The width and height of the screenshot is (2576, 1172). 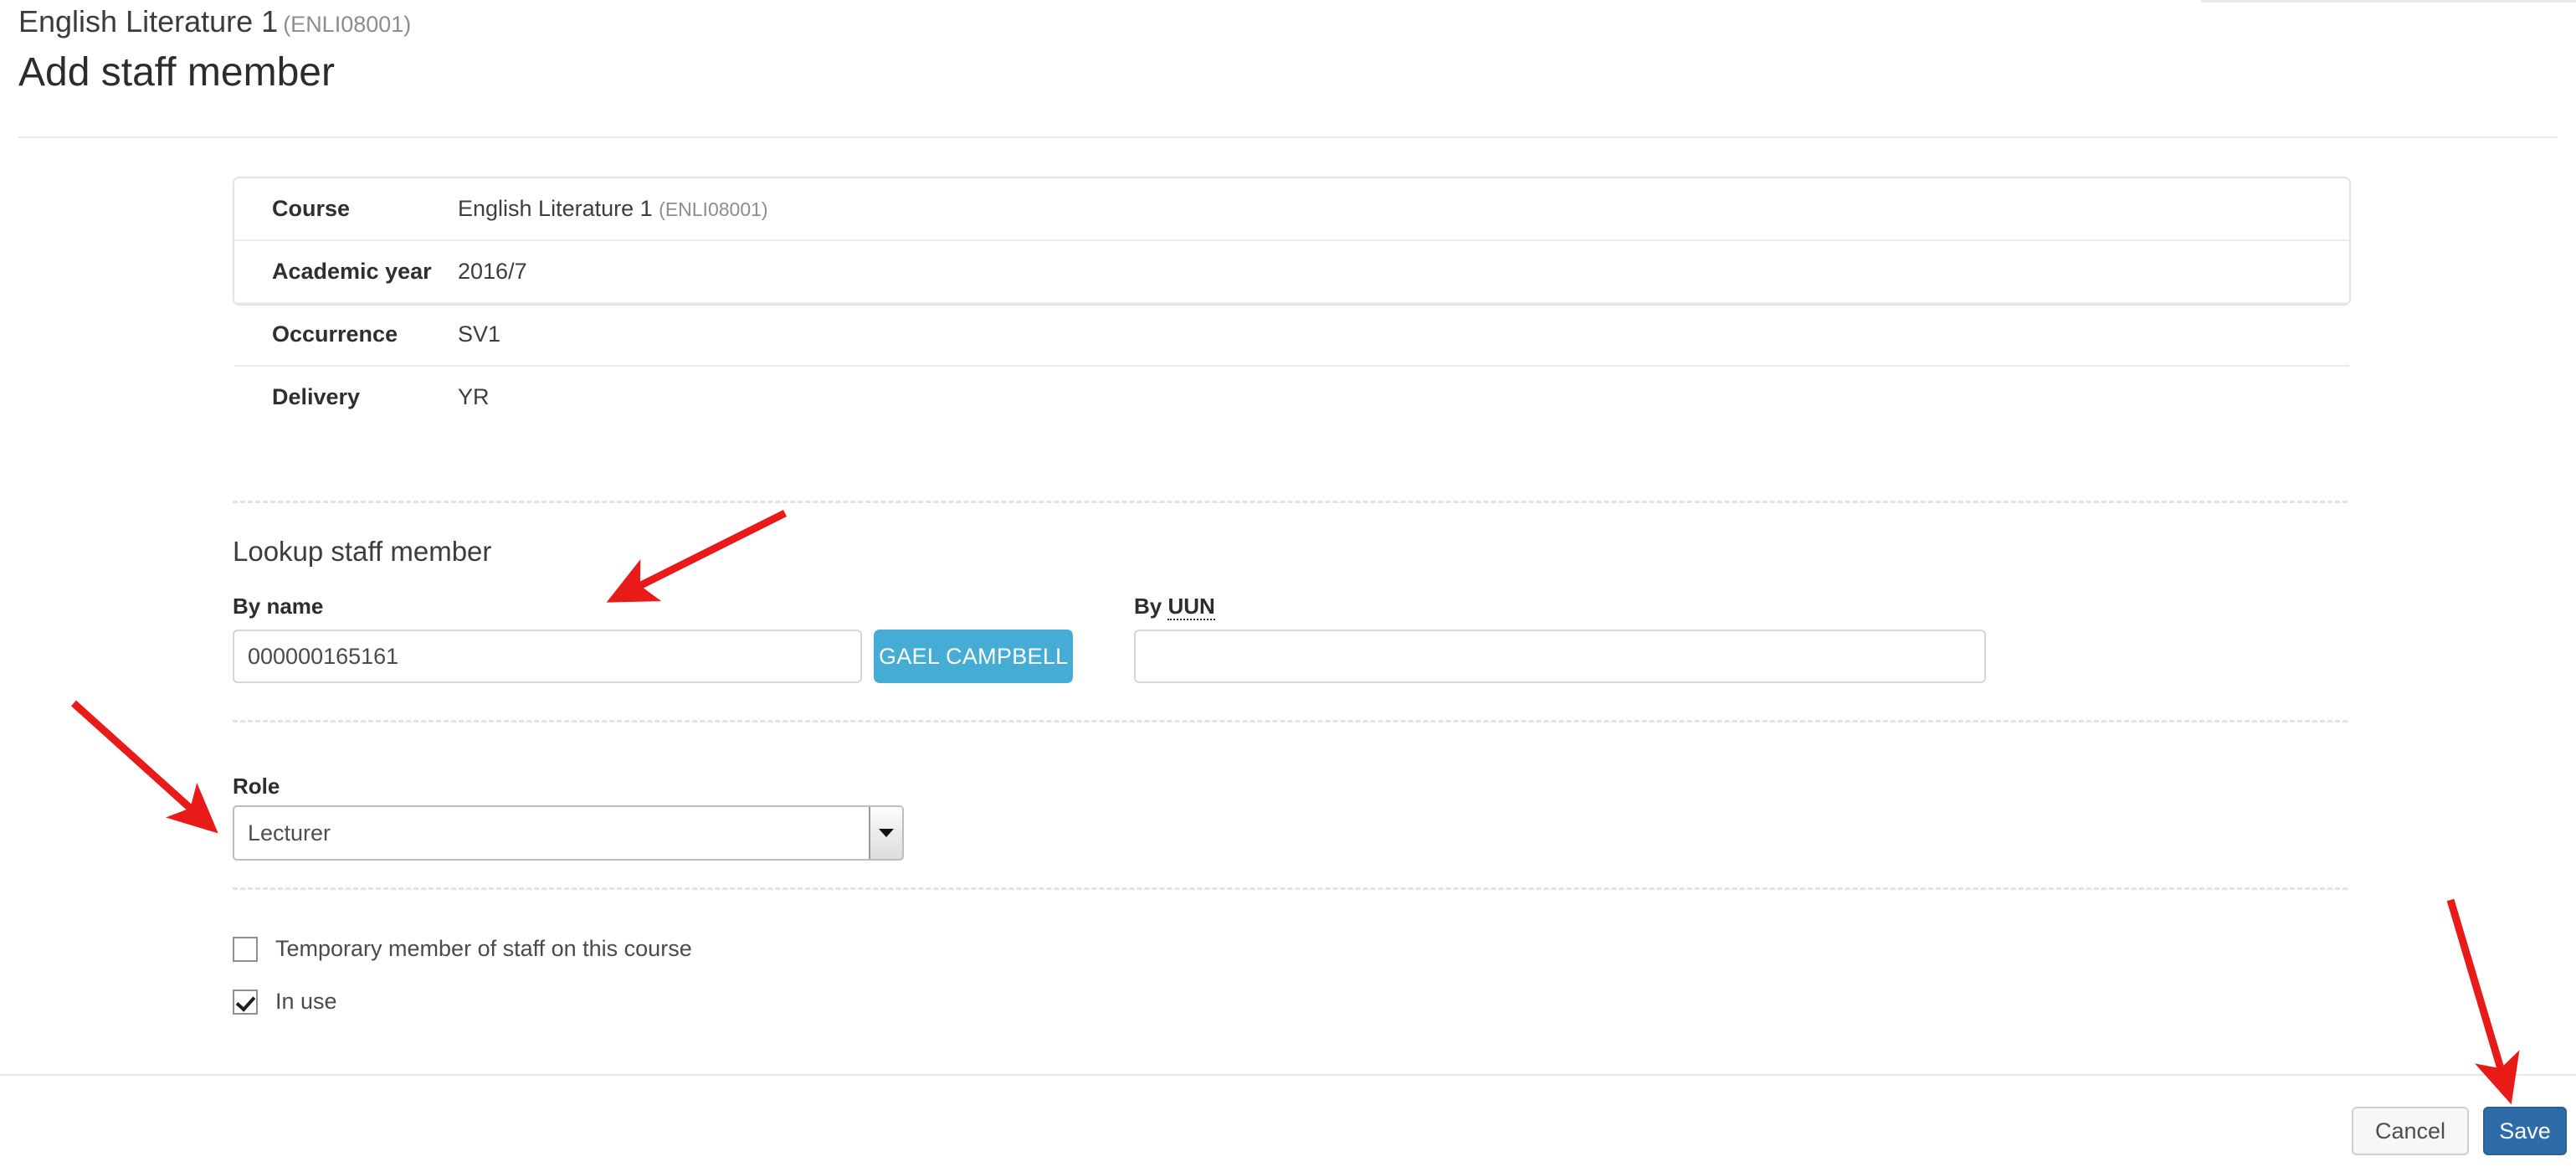 I want to click on by-uun-label: By UUN, so click(x=1174, y=607).